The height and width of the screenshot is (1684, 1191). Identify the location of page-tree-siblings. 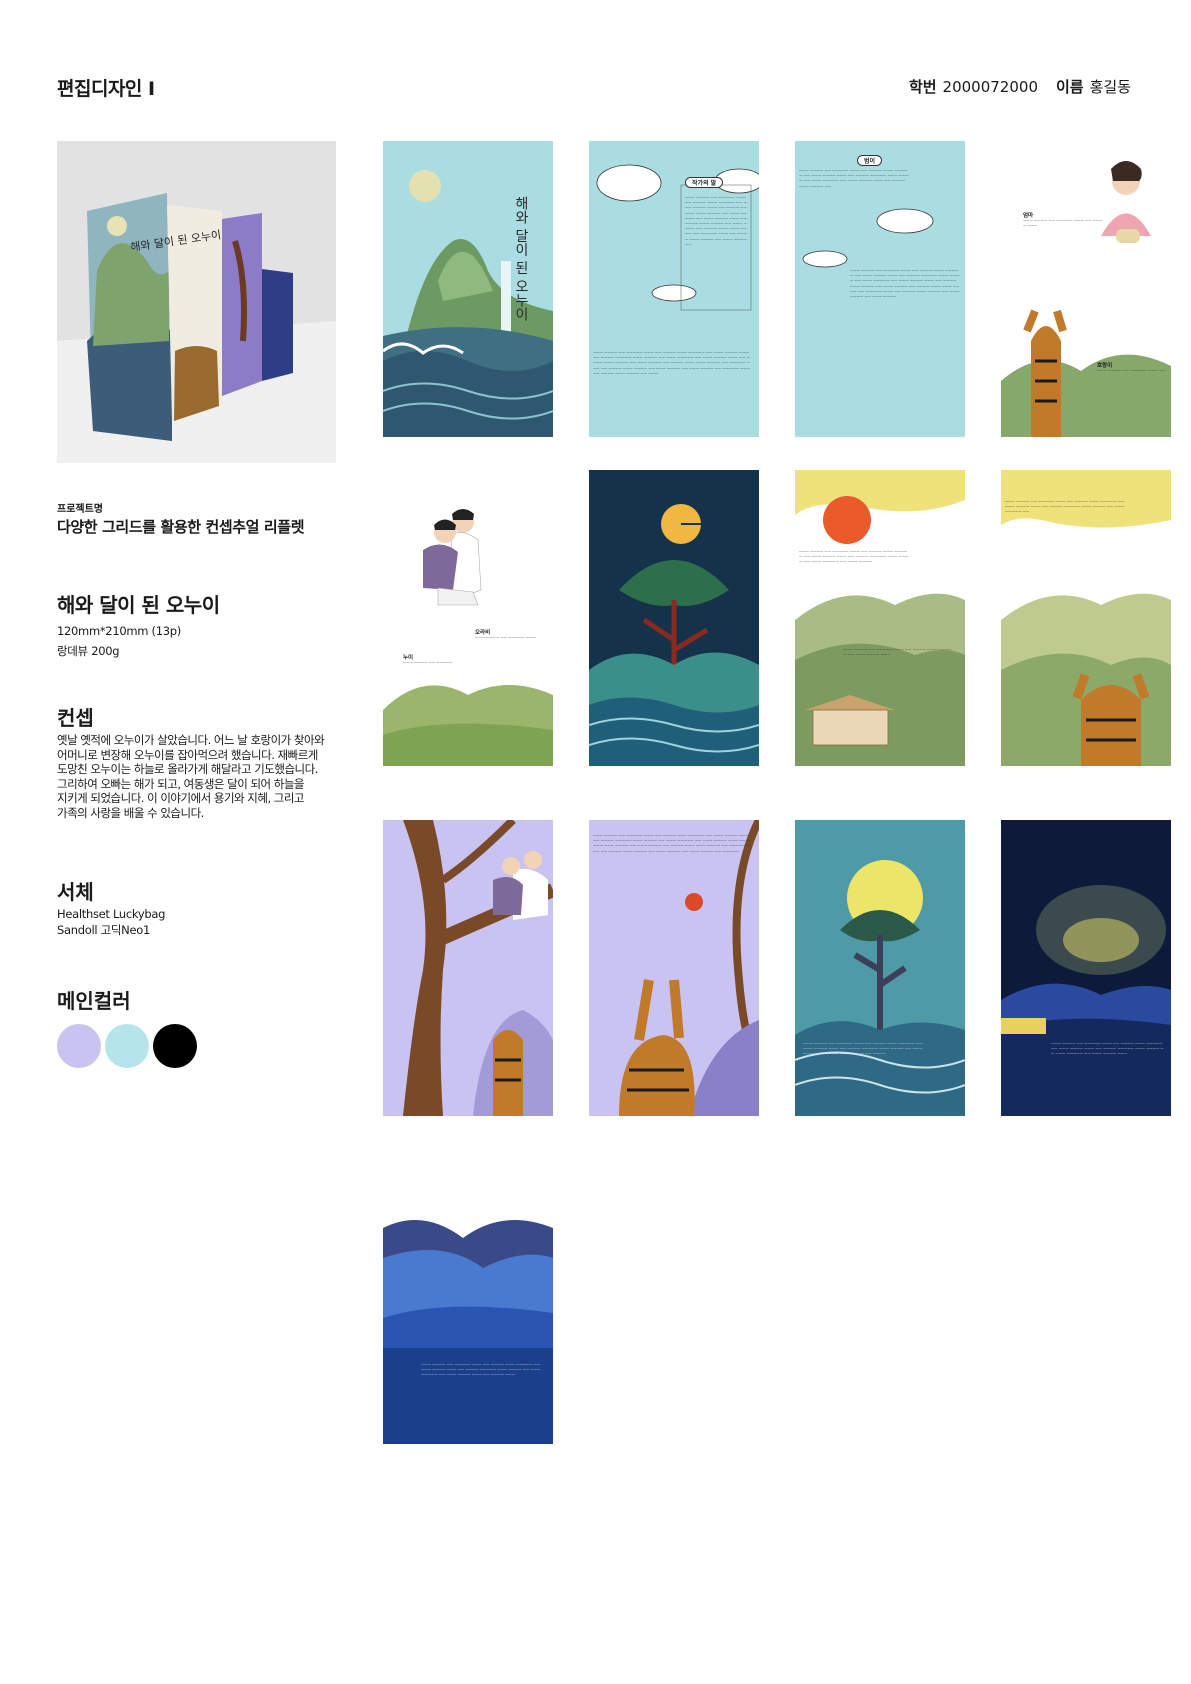
(468, 968).